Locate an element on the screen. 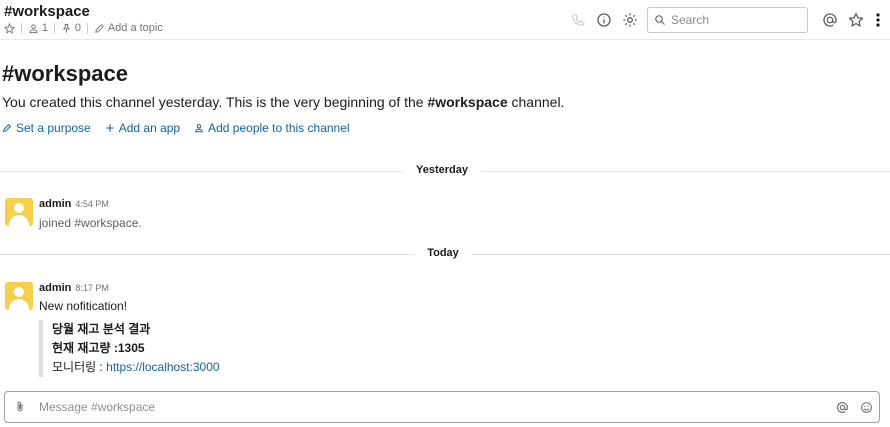 The height and width of the screenshot is (427, 890). message-timestamp: 8:17 PM is located at coordinates (92, 288).